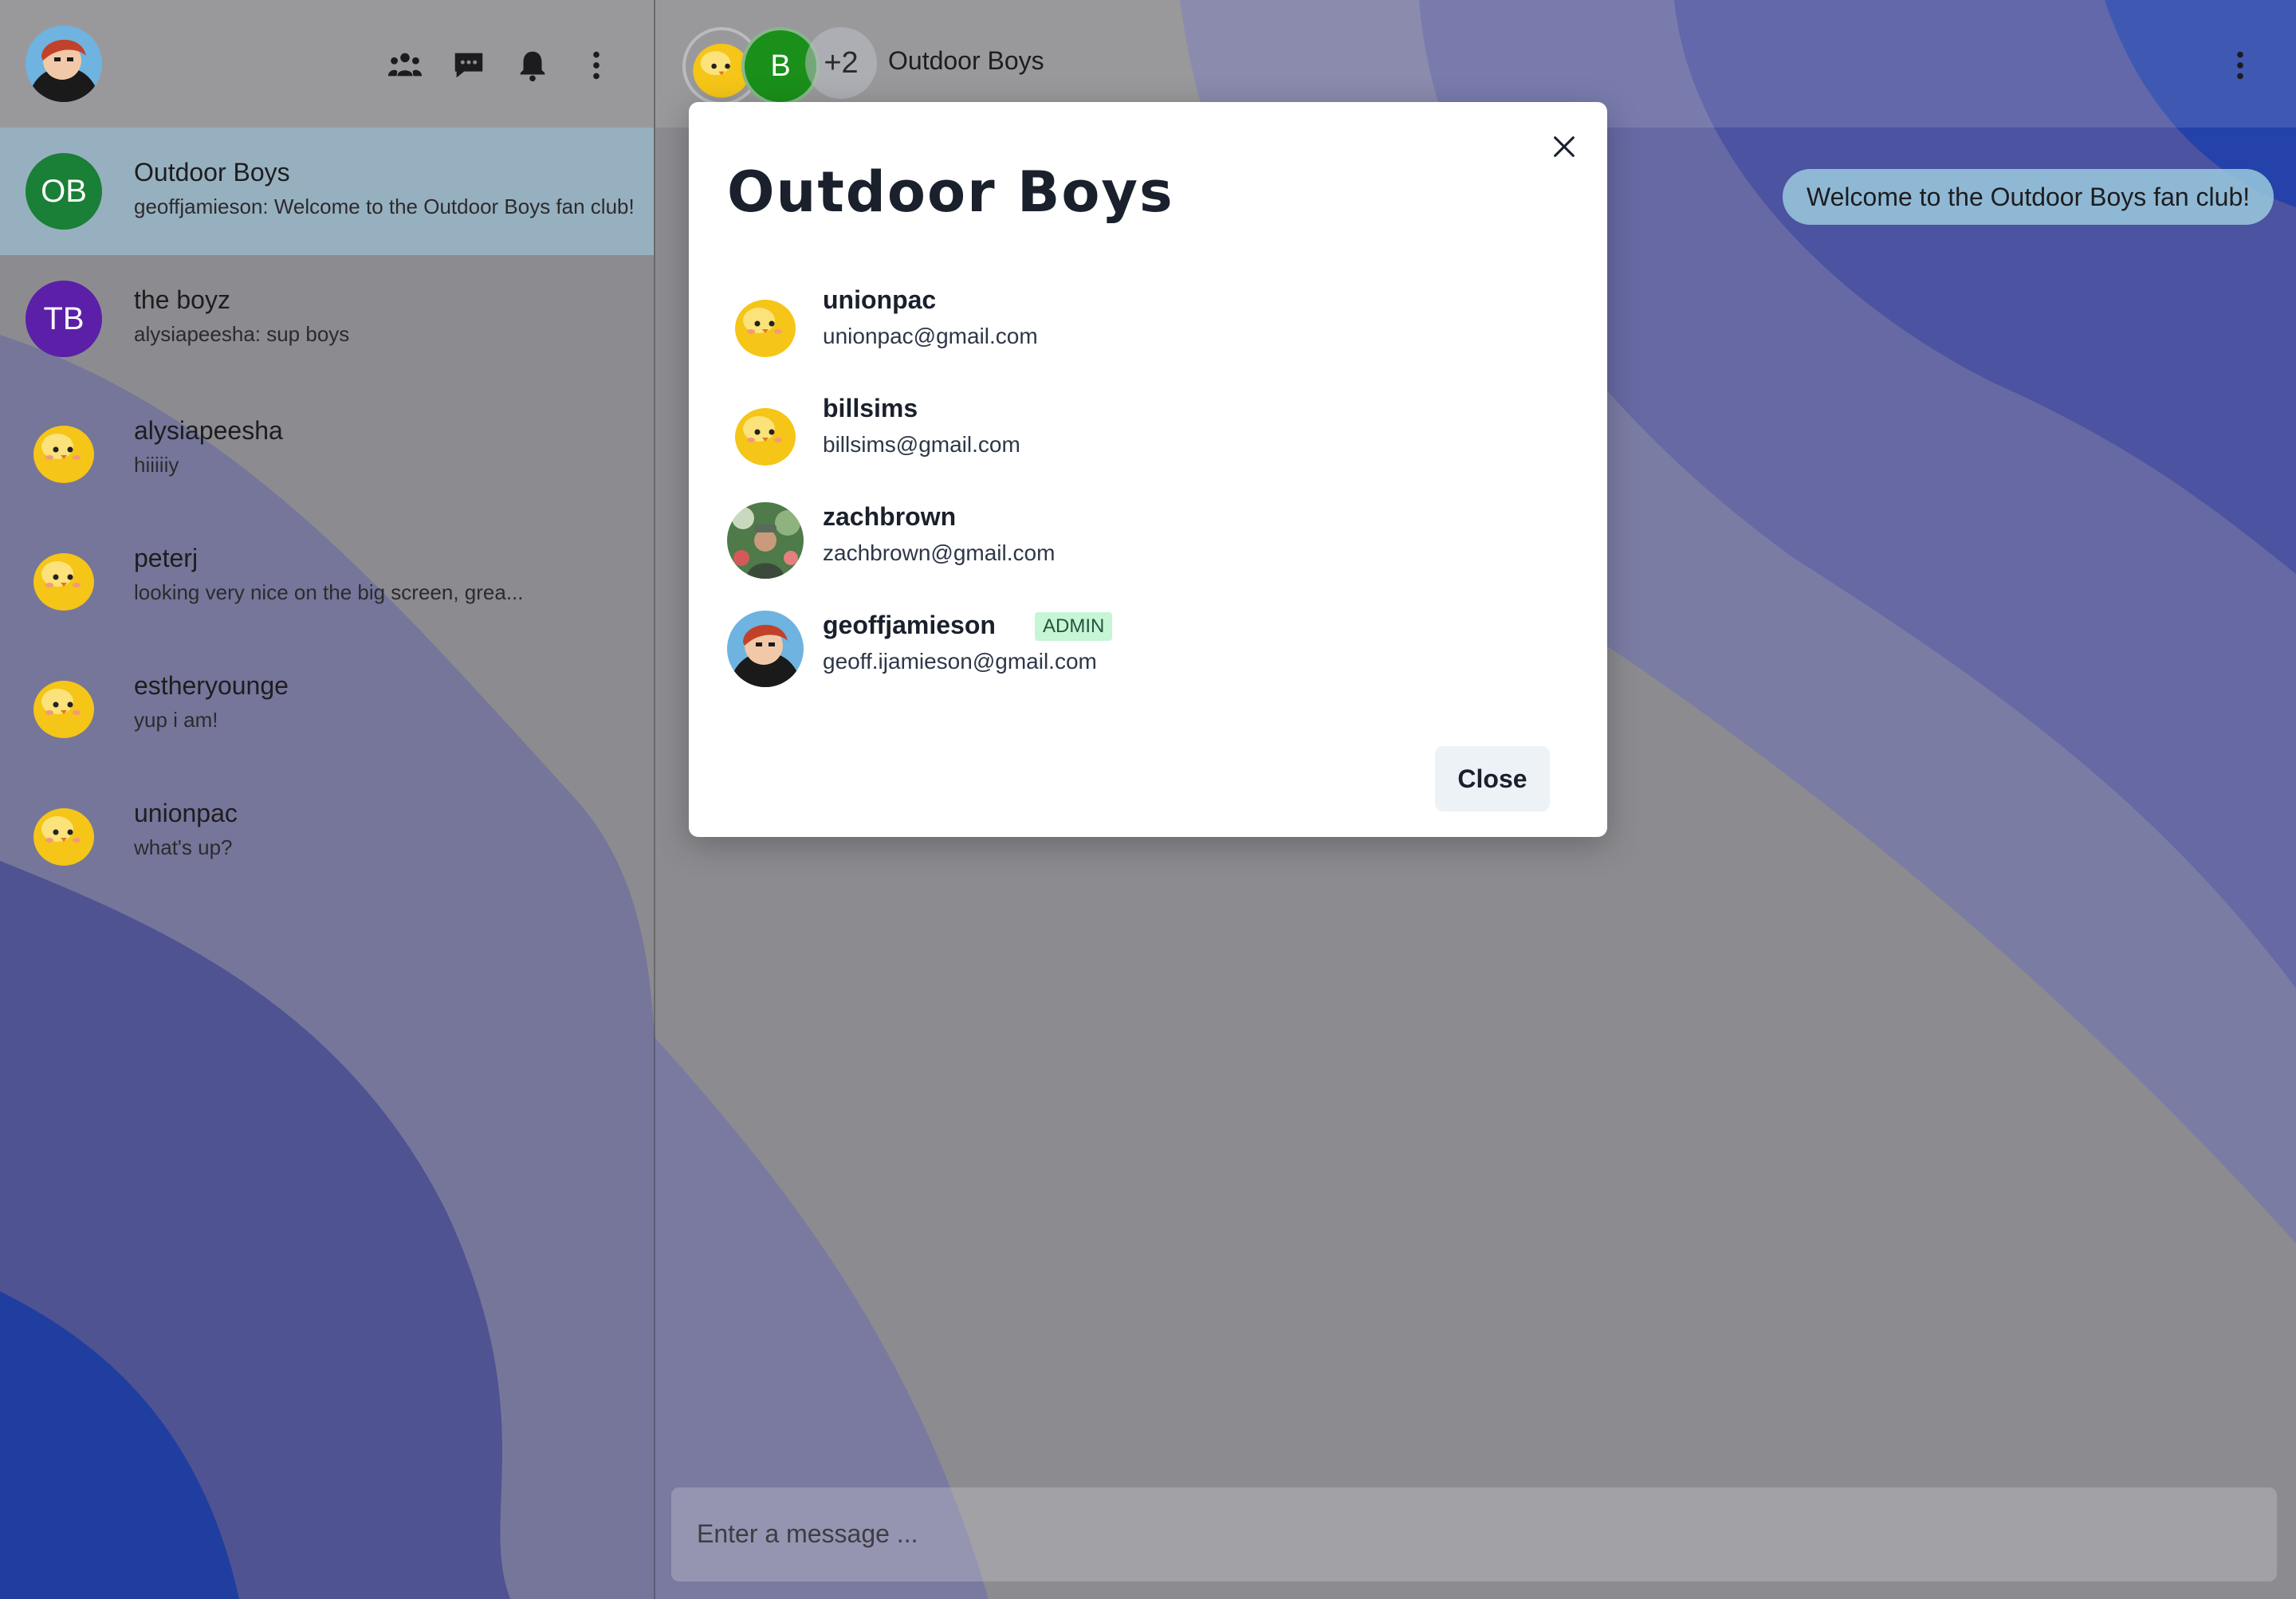  What do you see at coordinates (765, 540) in the screenshot?
I see `photo-avatar` at bounding box center [765, 540].